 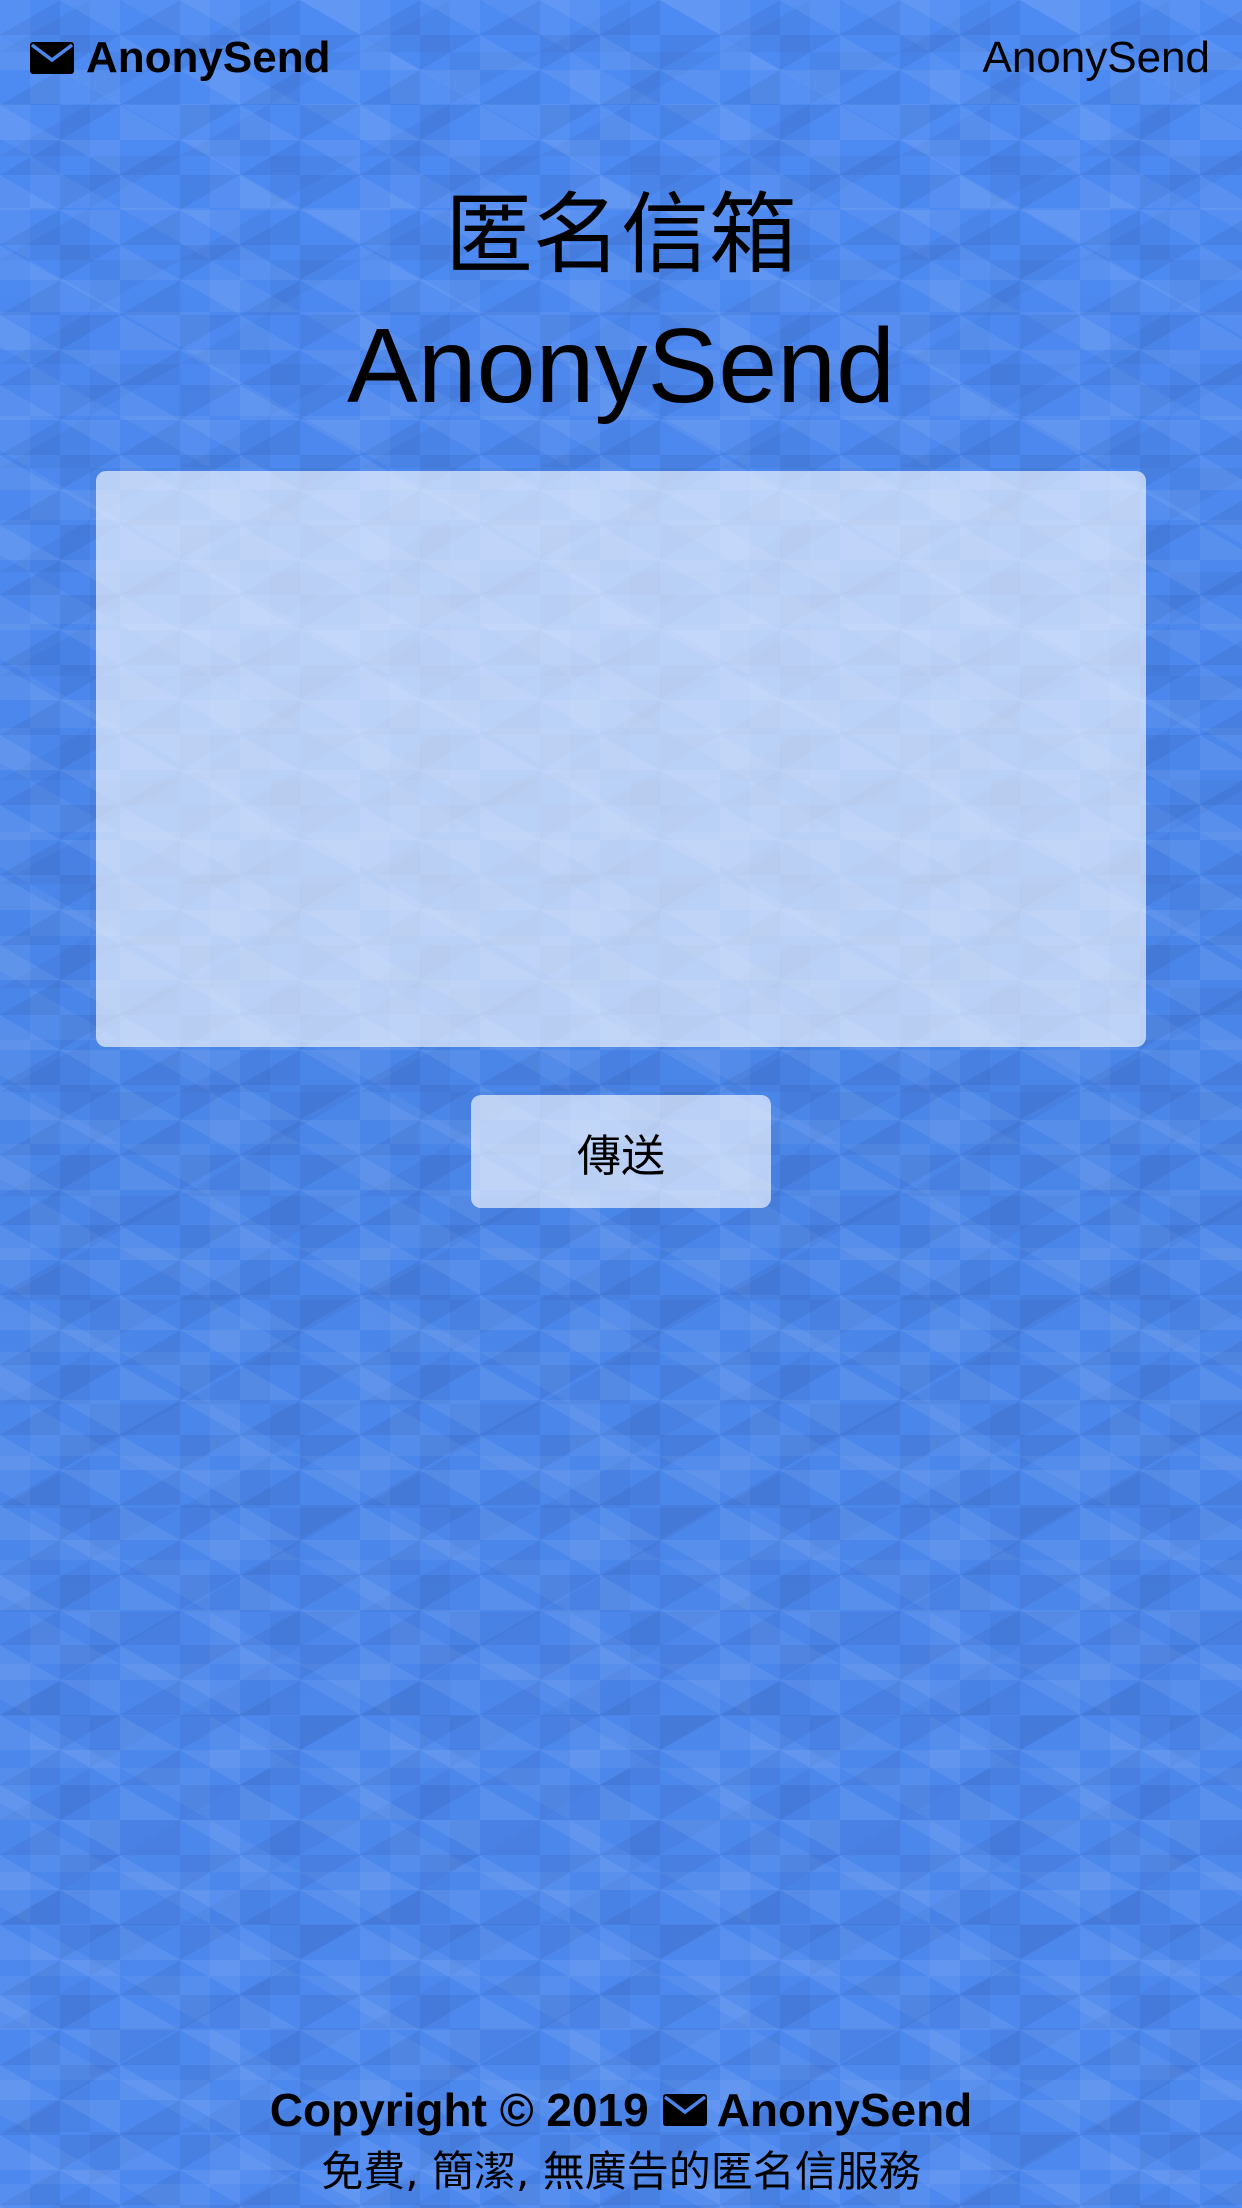 I want to click on navbar: AnonySend AnonySend, so click(x=621, y=59).